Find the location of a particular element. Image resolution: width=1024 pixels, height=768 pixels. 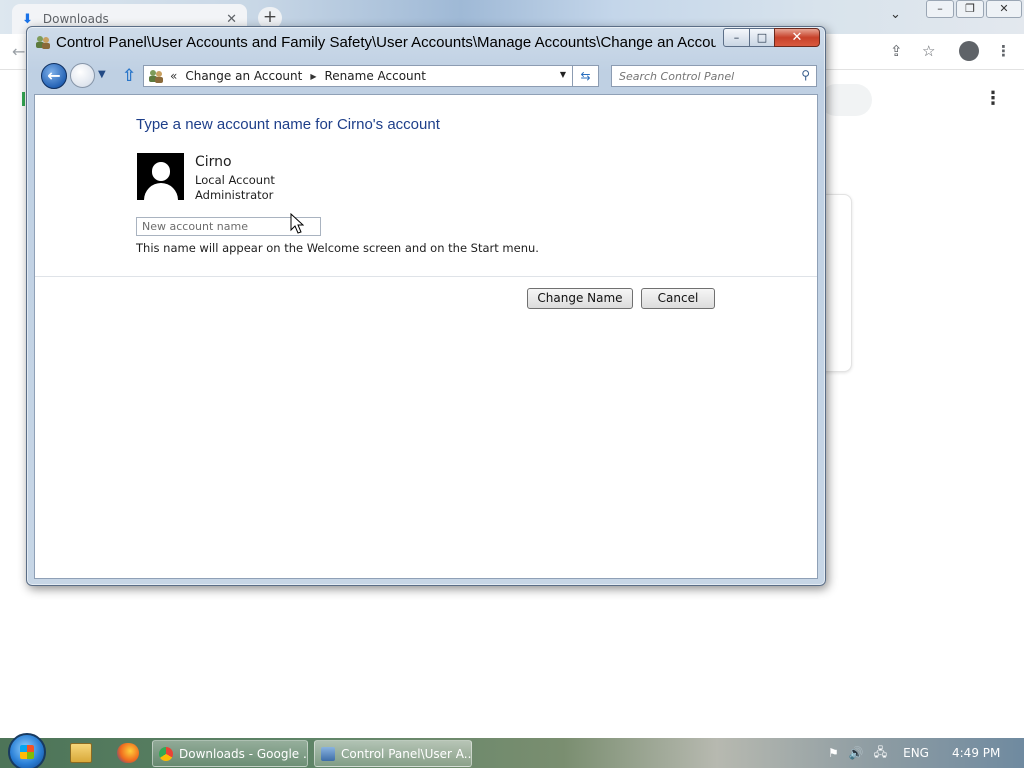

windows-logo-icon is located at coordinates (27, 752).